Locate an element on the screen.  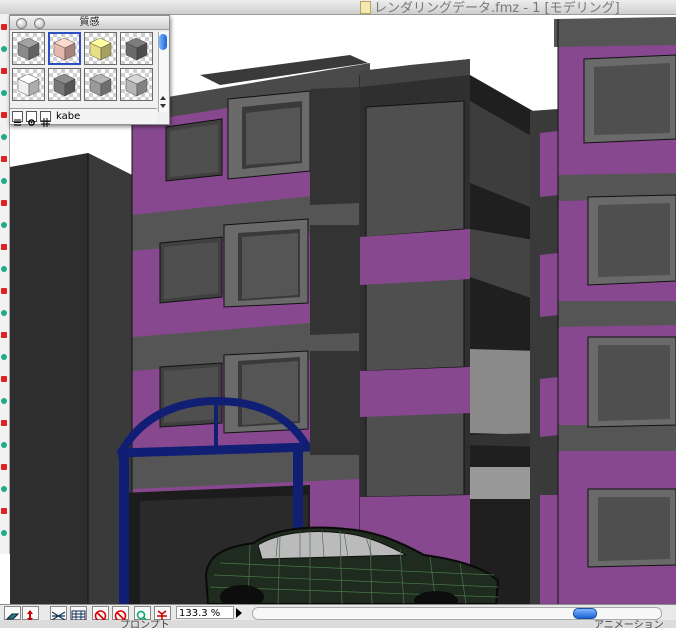
palette-title: 質感 is located at coordinates (89, 22).